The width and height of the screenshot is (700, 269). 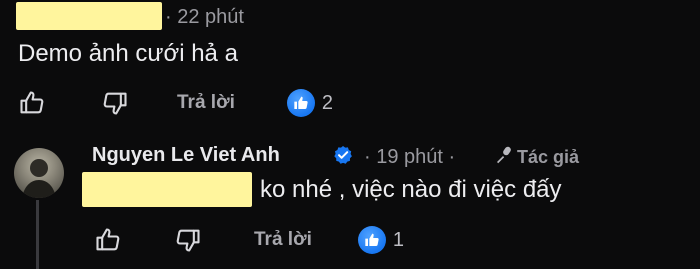 I want to click on comment-timestamp: · 22 phút, so click(x=204, y=17).